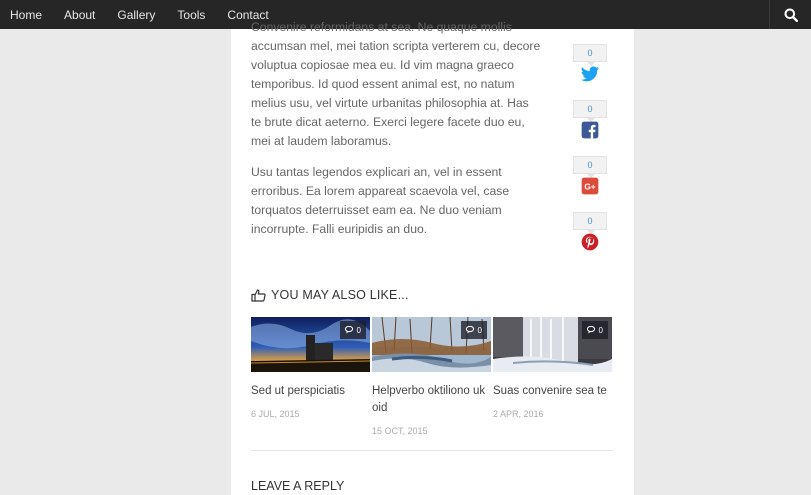  I want to click on nav-item-tools: Tools, so click(191, 15).